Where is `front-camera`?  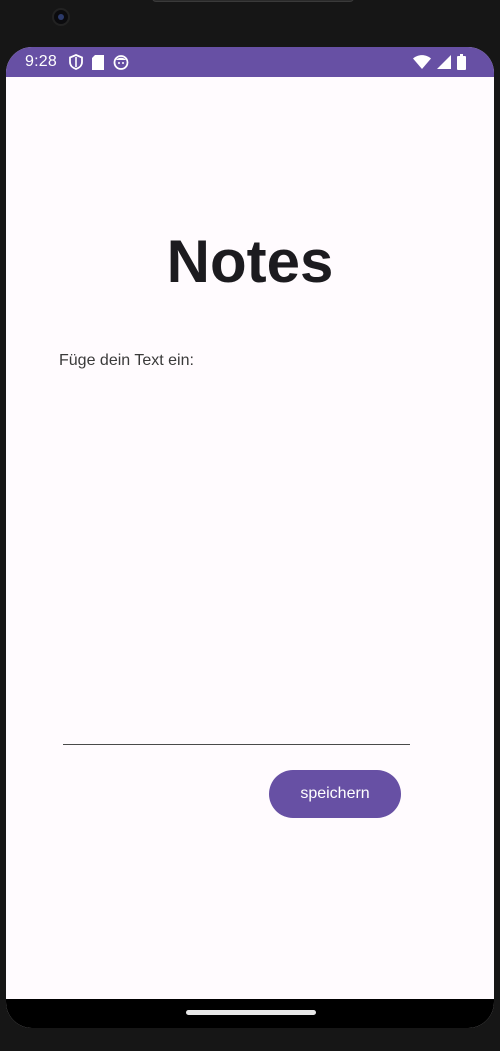
front-camera is located at coordinates (61, 17).